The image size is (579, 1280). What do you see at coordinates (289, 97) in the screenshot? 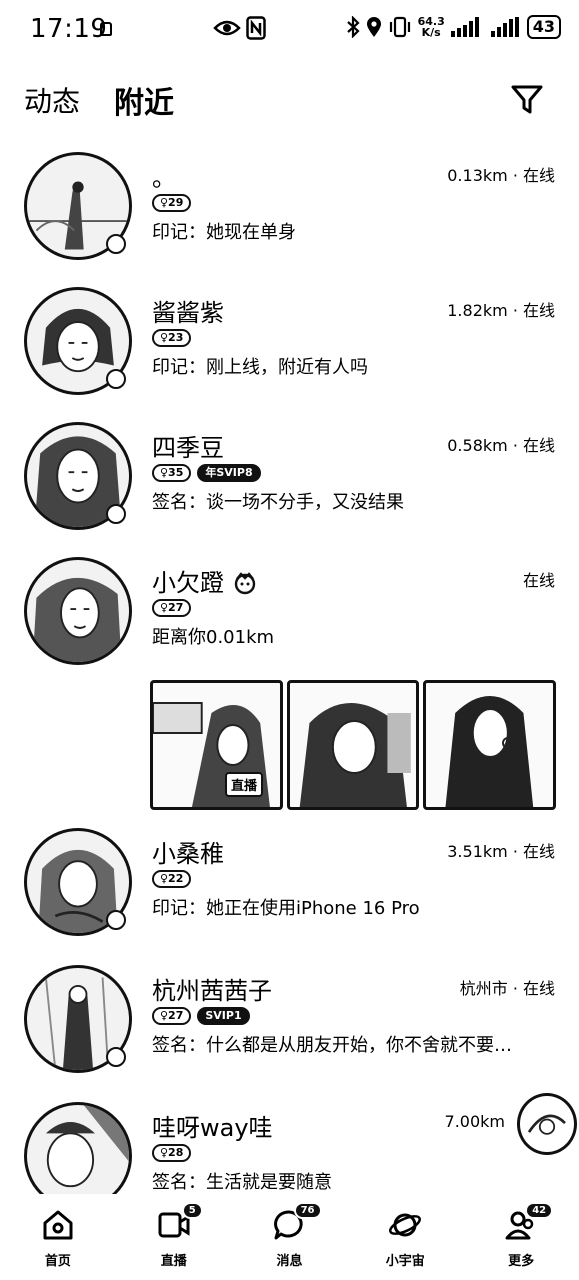
I see `top-header: 动态 附近` at bounding box center [289, 97].